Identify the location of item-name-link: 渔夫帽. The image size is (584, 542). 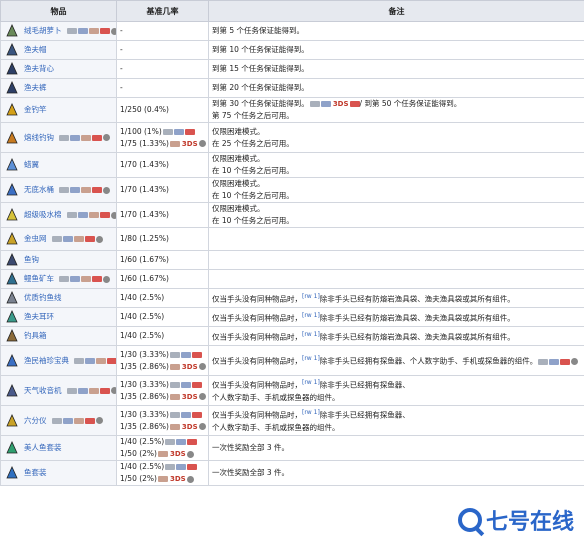
(35, 50).